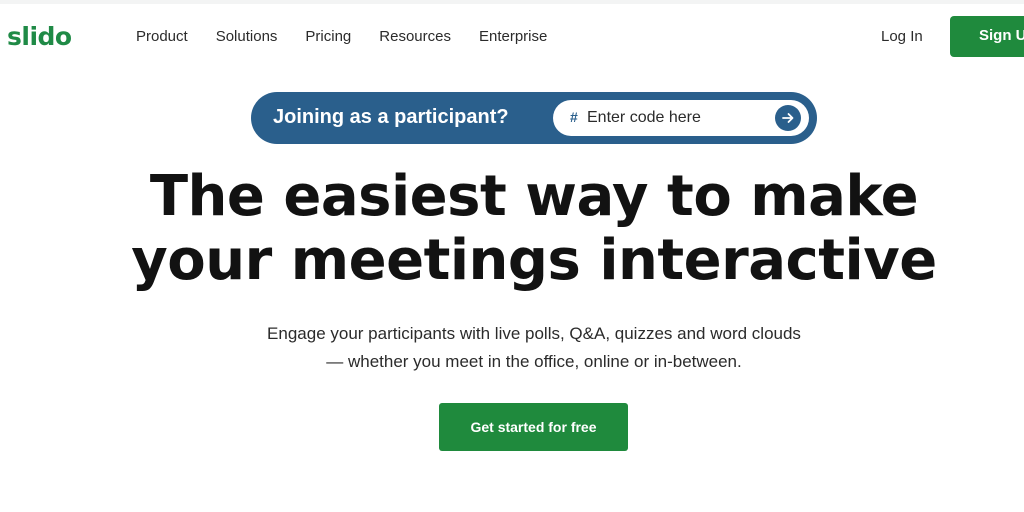 The image size is (1024, 512). What do you see at coordinates (987, 36) in the screenshot?
I see `signup-button: Sign Up` at bounding box center [987, 36].